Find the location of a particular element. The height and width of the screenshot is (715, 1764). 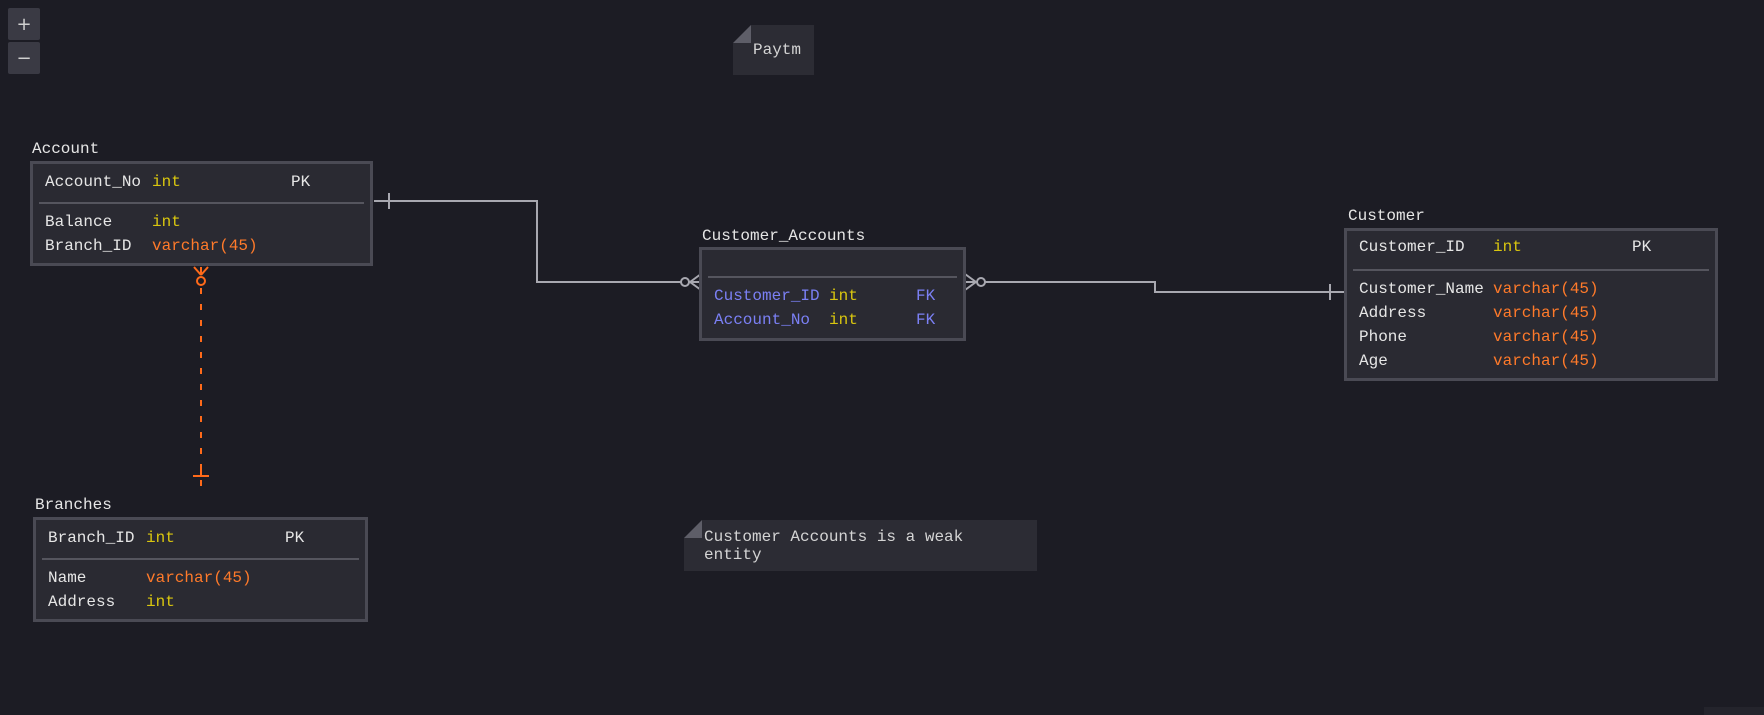

table-row-branch-id: Branch_ID varchar(45) is located at coordinates (201, 246).